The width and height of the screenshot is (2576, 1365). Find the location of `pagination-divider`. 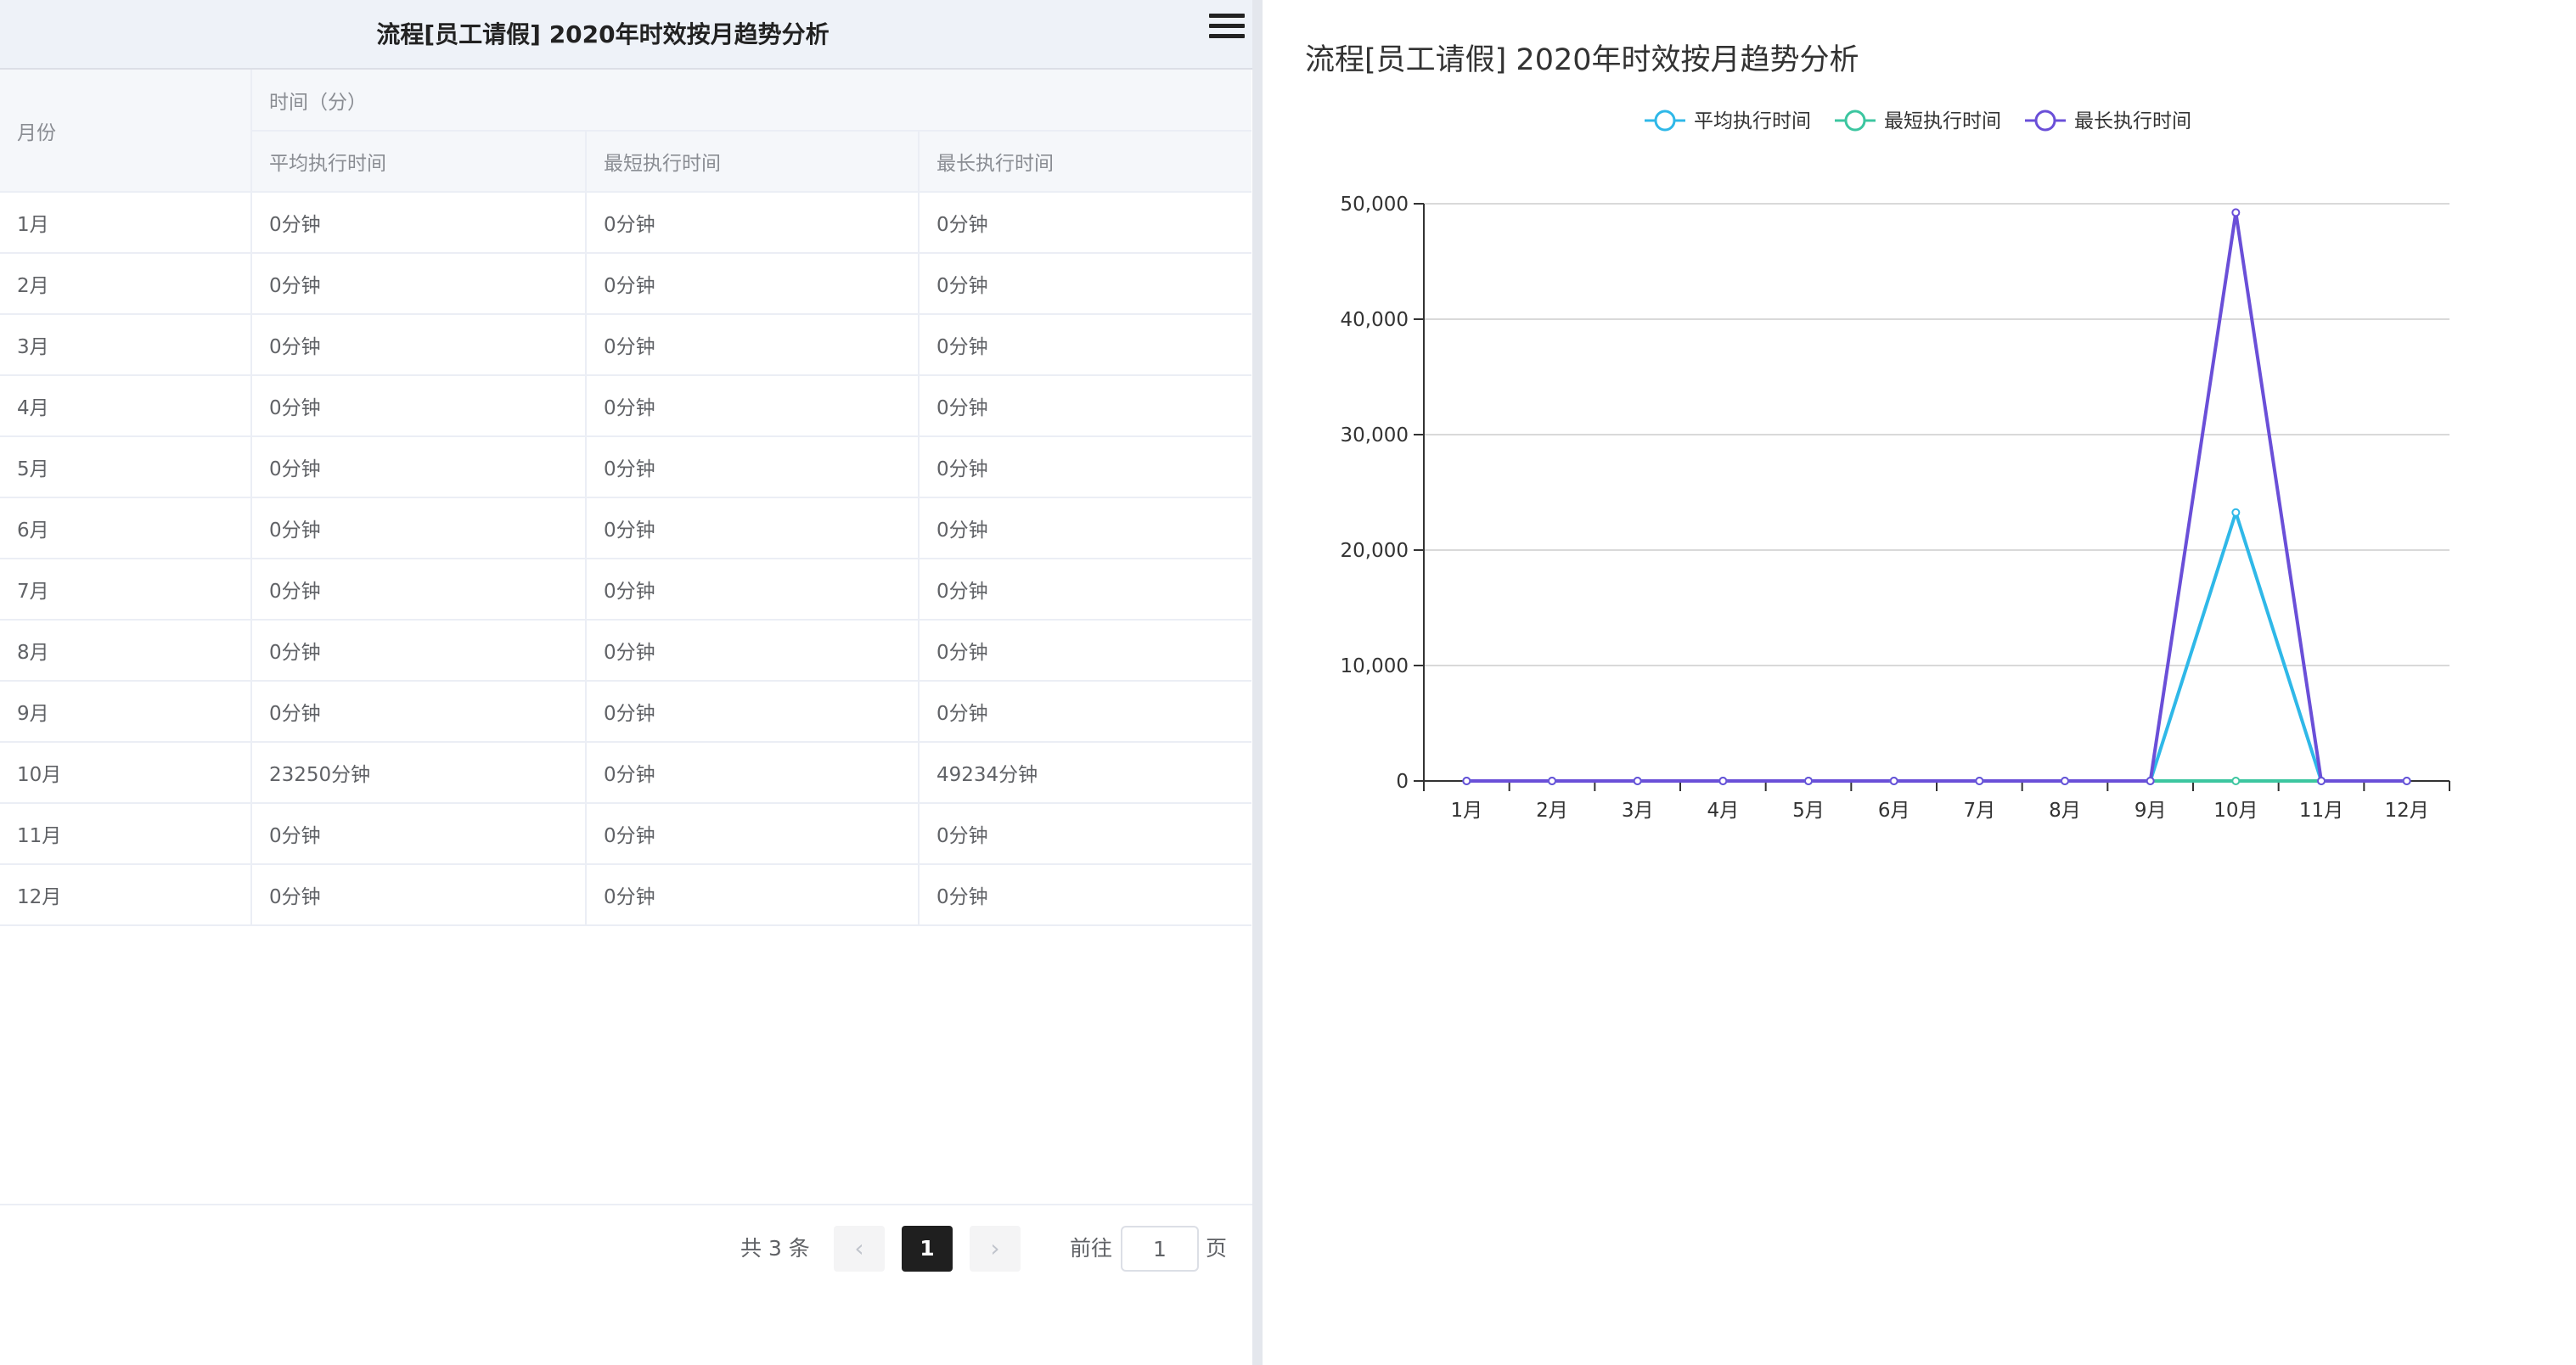

pagination-divider is located at coordinates (626, 1204).